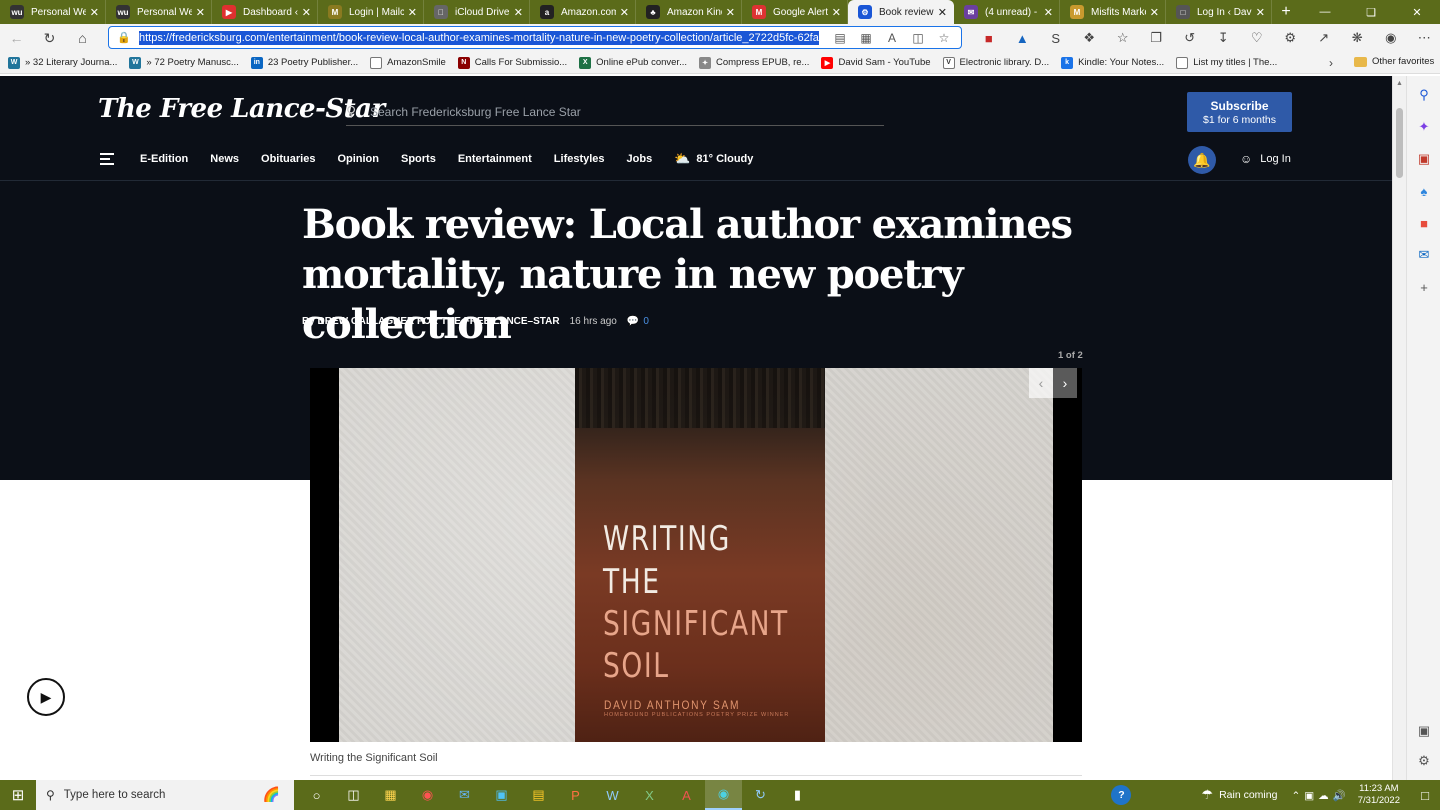 This screenshot has height=810, width=1440. Describe the element at coordinates (390, 795) in the screenshot. I see `store-icon: ▦` at that location.